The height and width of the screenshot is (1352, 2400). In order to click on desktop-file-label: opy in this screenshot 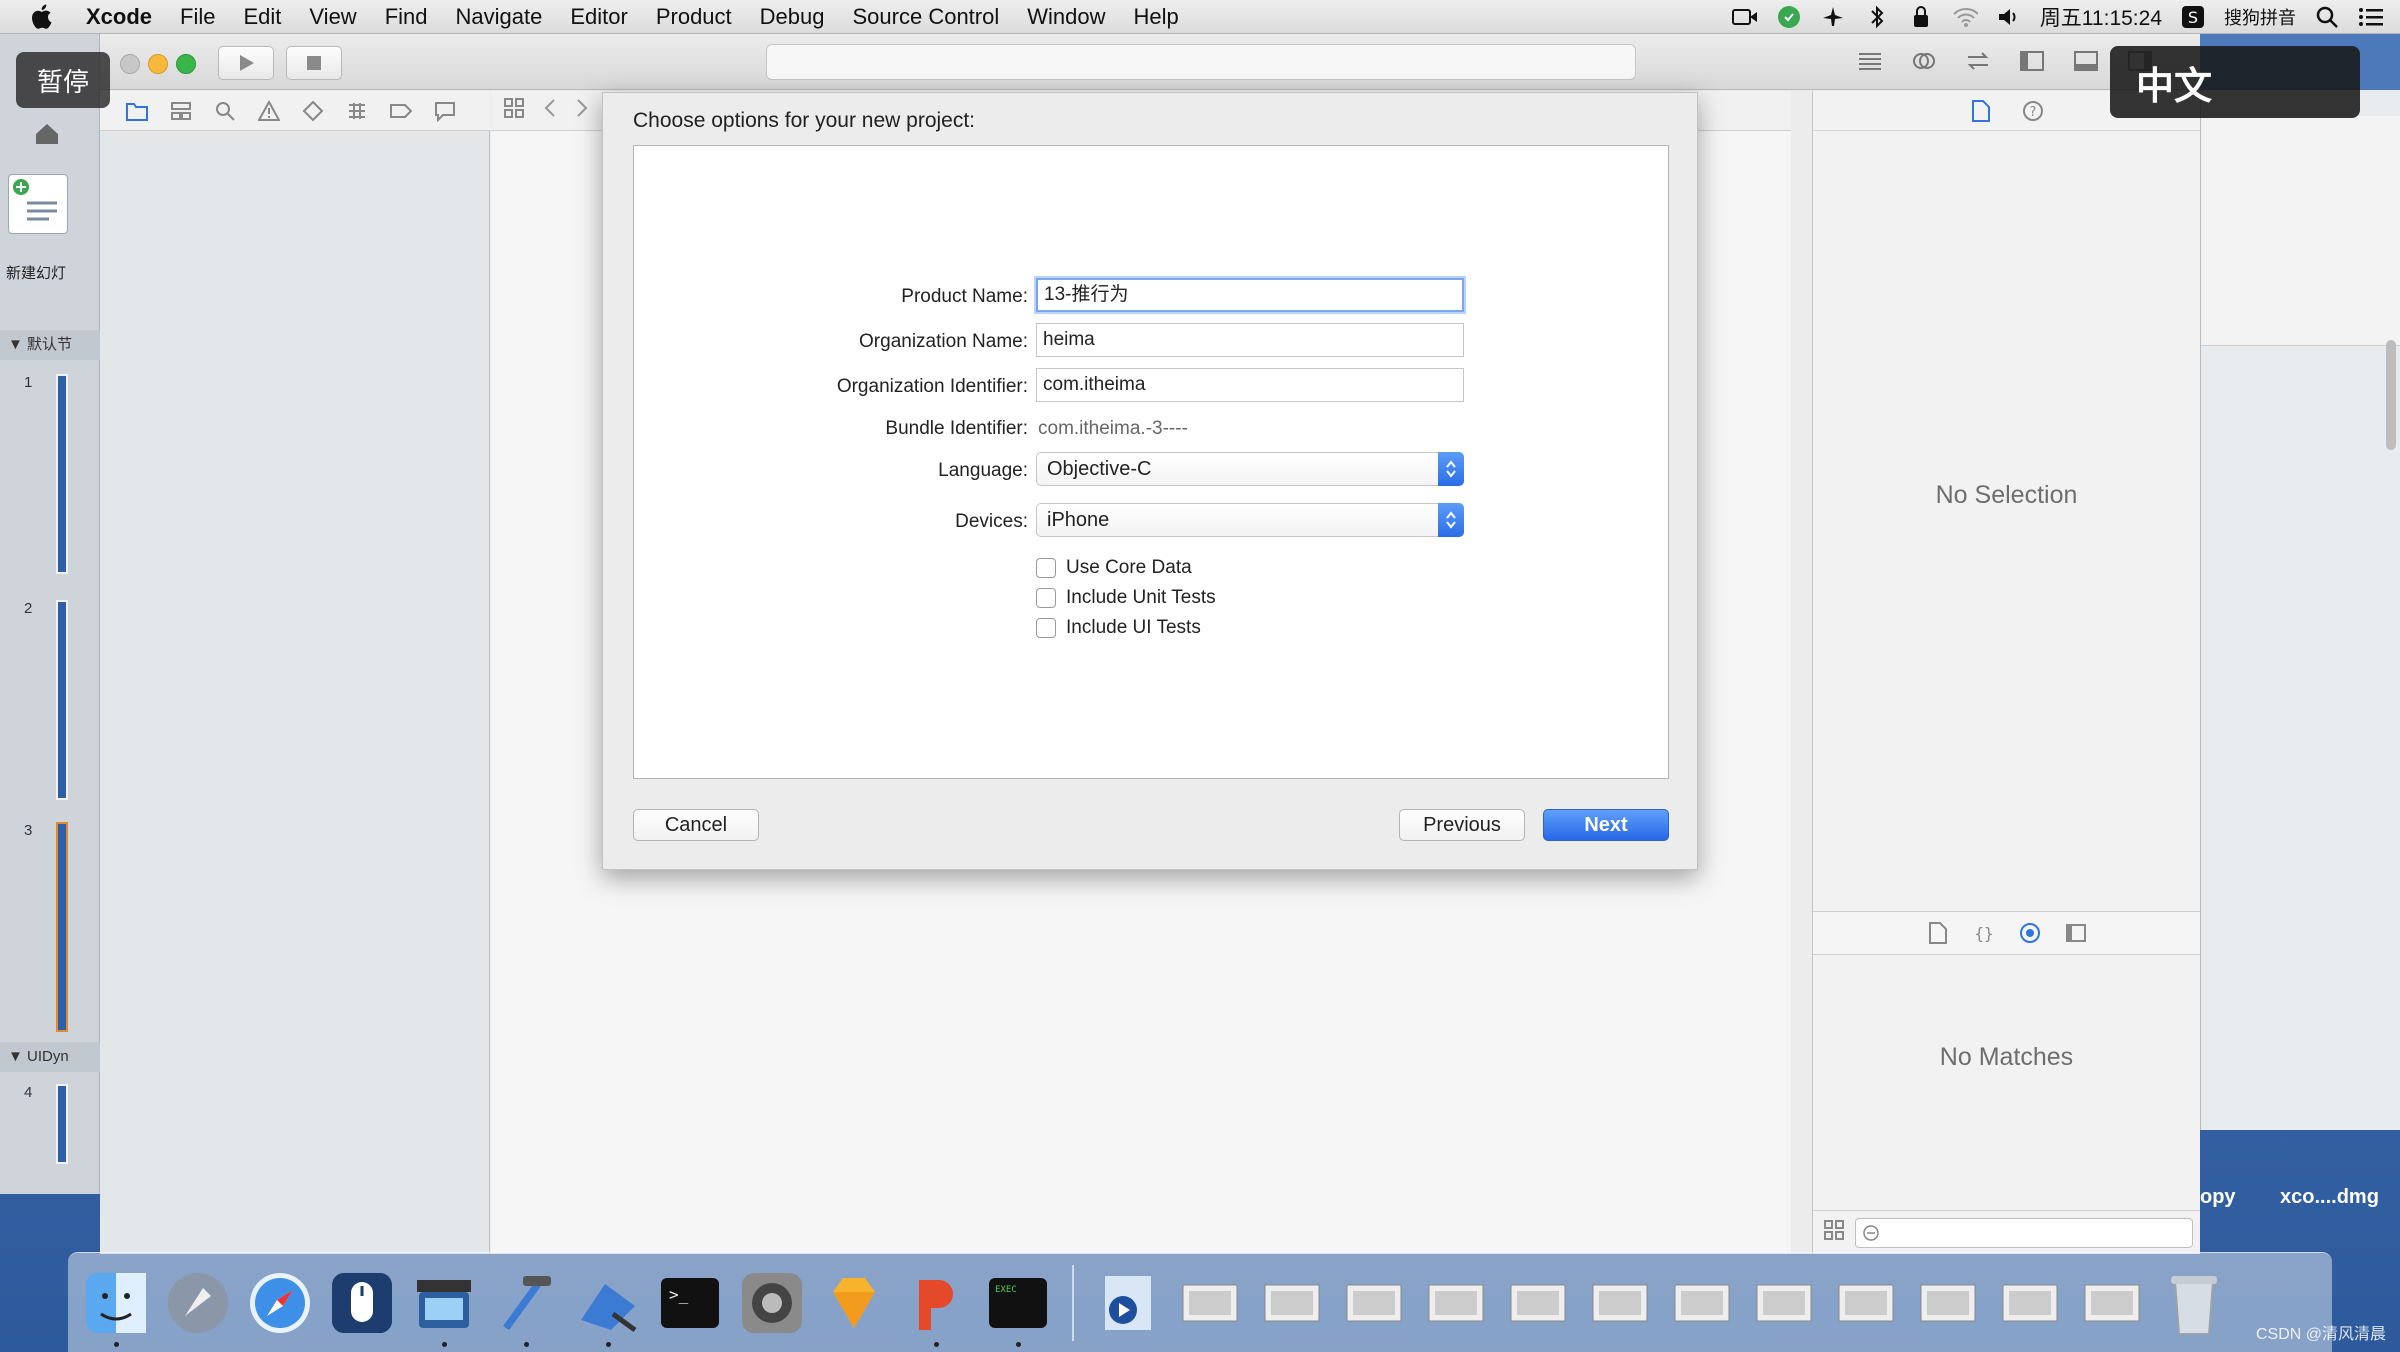, I will do `click(2218, 1197)`.